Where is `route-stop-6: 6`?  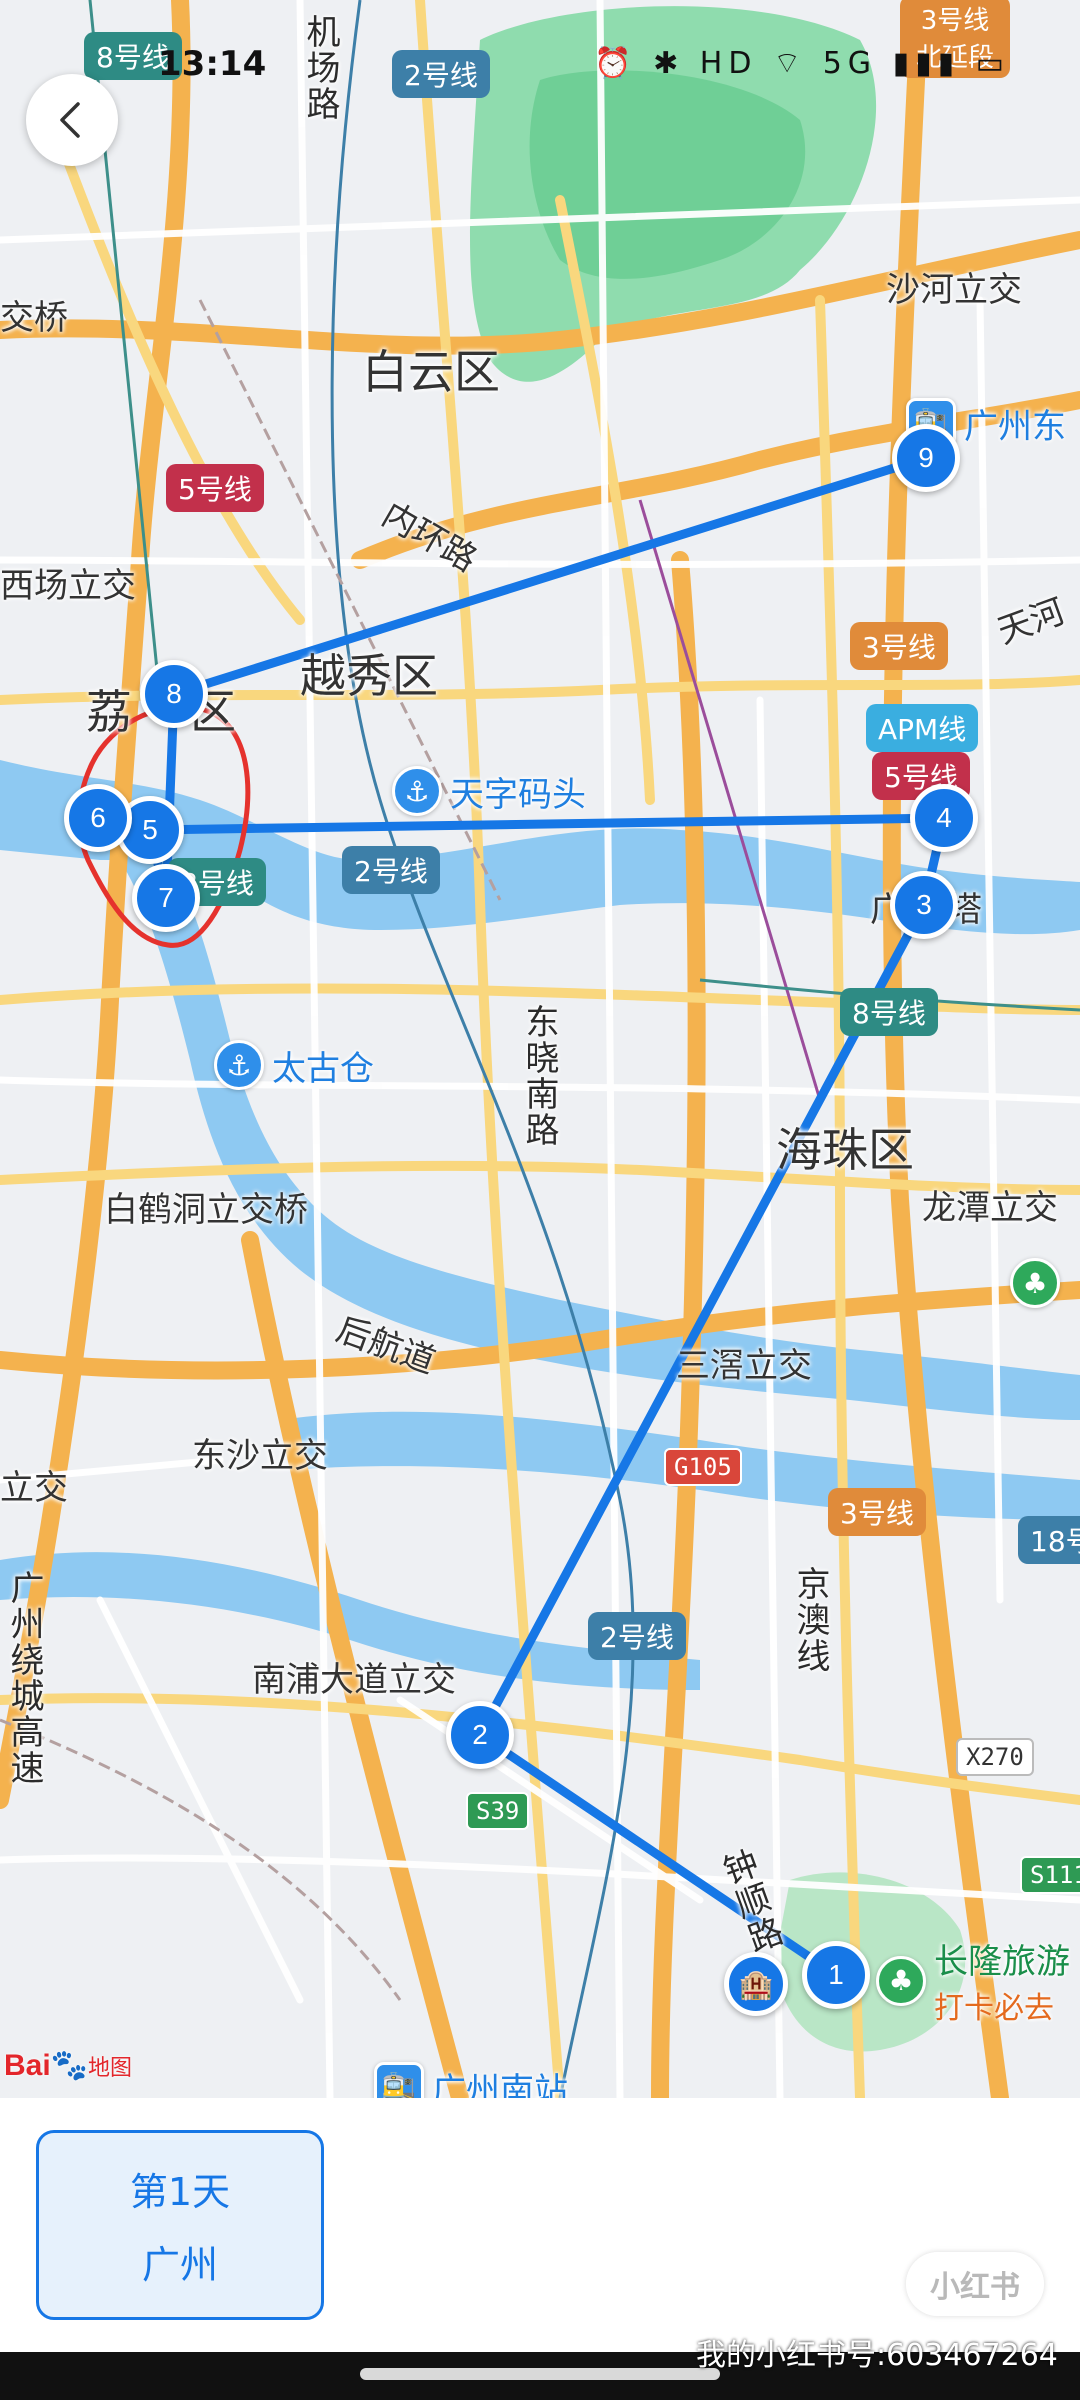
route-stop-6: 6 is located at coordinates (98, 818).